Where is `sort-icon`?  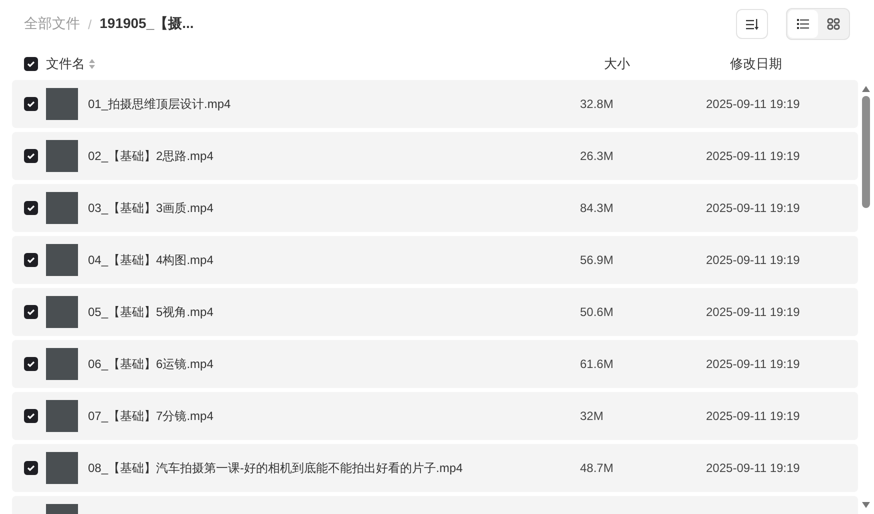
sort-icon is located at coordinates (92, 64).